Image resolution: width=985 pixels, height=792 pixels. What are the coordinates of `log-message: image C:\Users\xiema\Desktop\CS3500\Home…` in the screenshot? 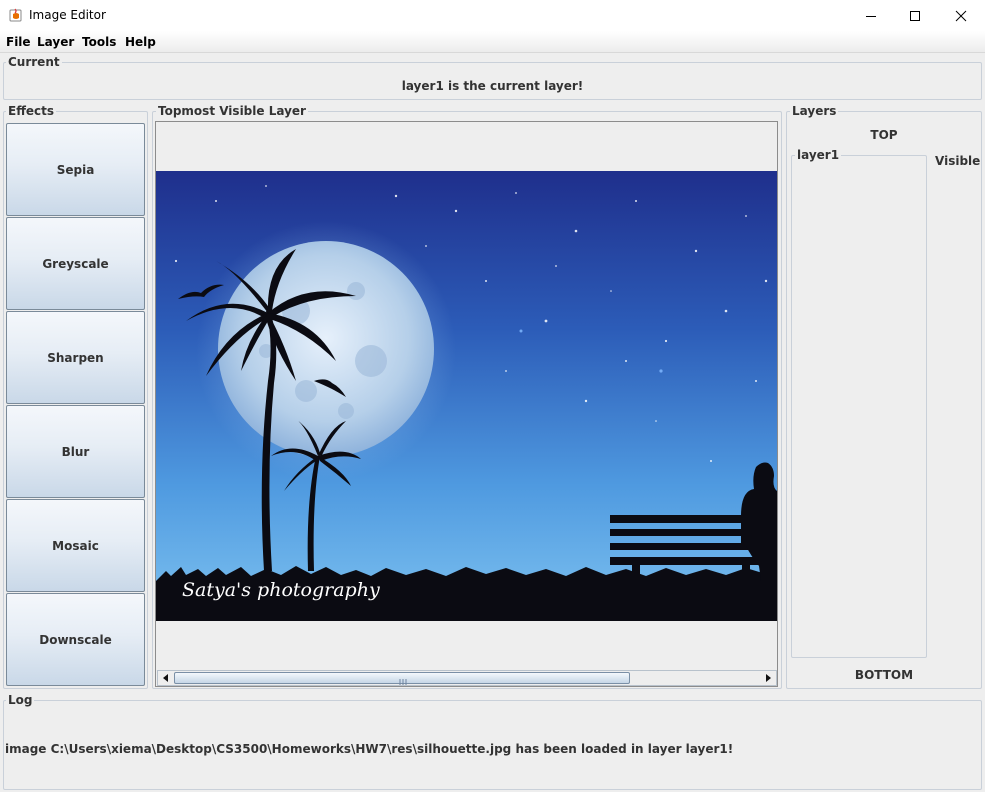 It's located at (369, 749).